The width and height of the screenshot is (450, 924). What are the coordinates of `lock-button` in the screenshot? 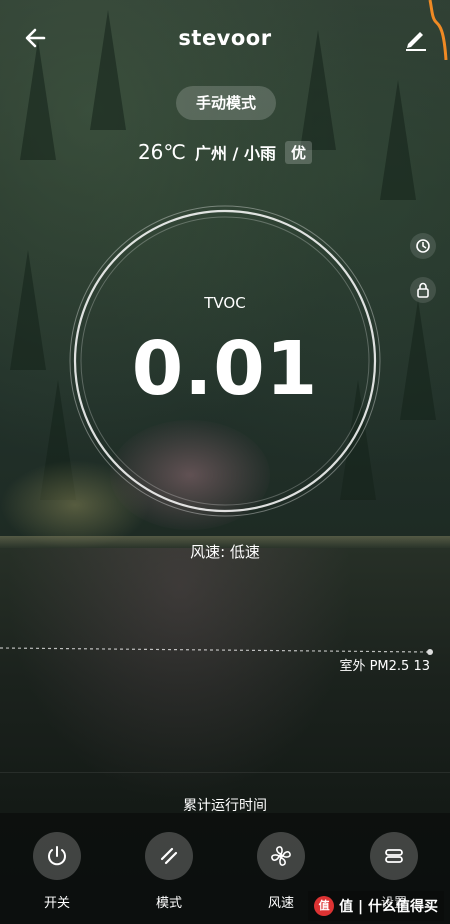 It's located at (423, 290).